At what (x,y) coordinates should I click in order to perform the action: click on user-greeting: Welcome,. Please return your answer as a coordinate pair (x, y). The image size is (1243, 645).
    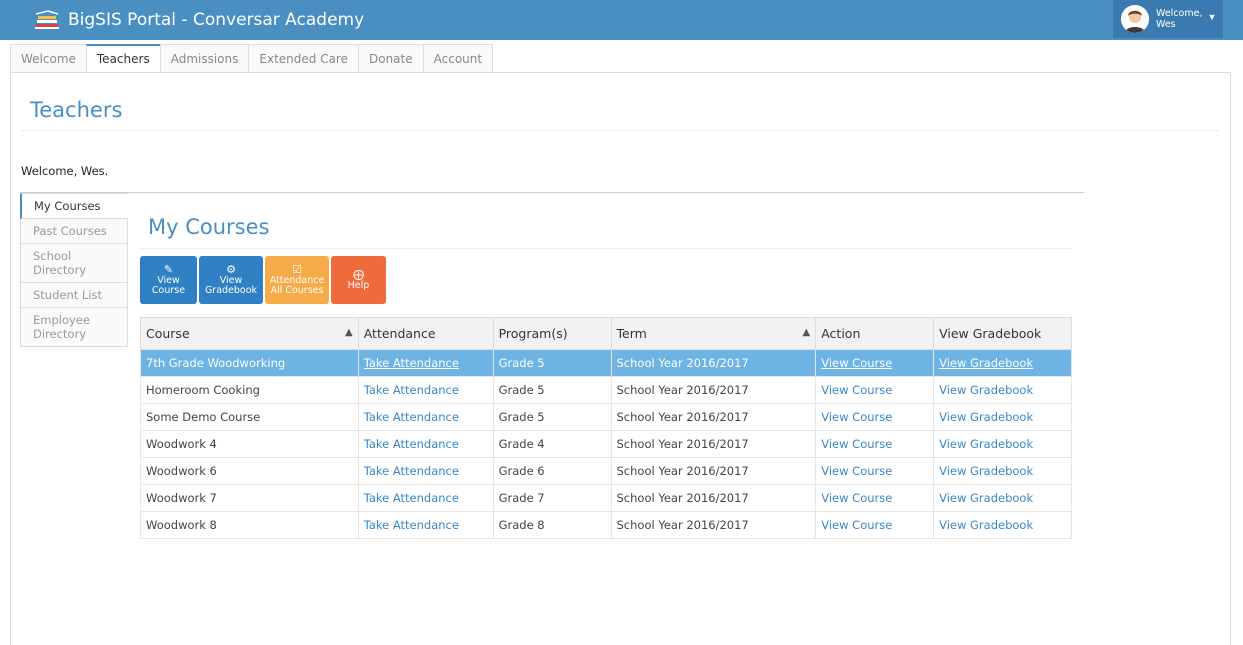
    Looking at the image, I should click on (1179, 13).